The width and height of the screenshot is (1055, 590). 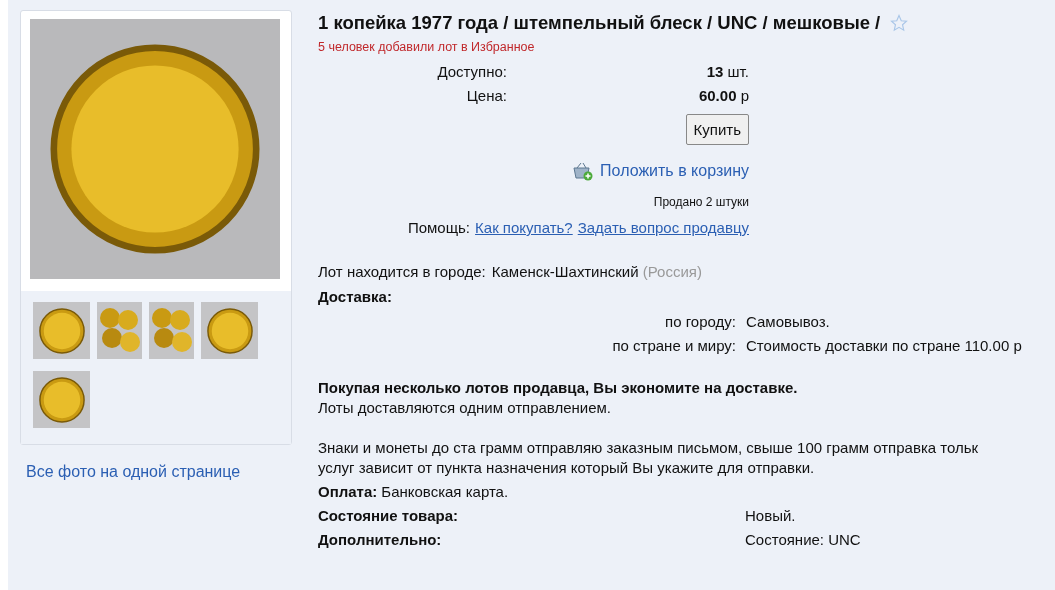 I want to click on field-value: 13 шт., so click(x=727, y=72).